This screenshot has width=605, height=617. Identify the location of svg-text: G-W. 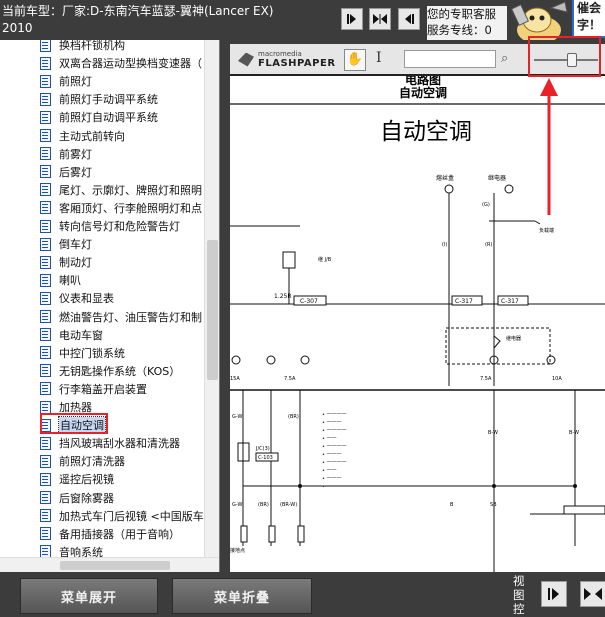
(237, 505).